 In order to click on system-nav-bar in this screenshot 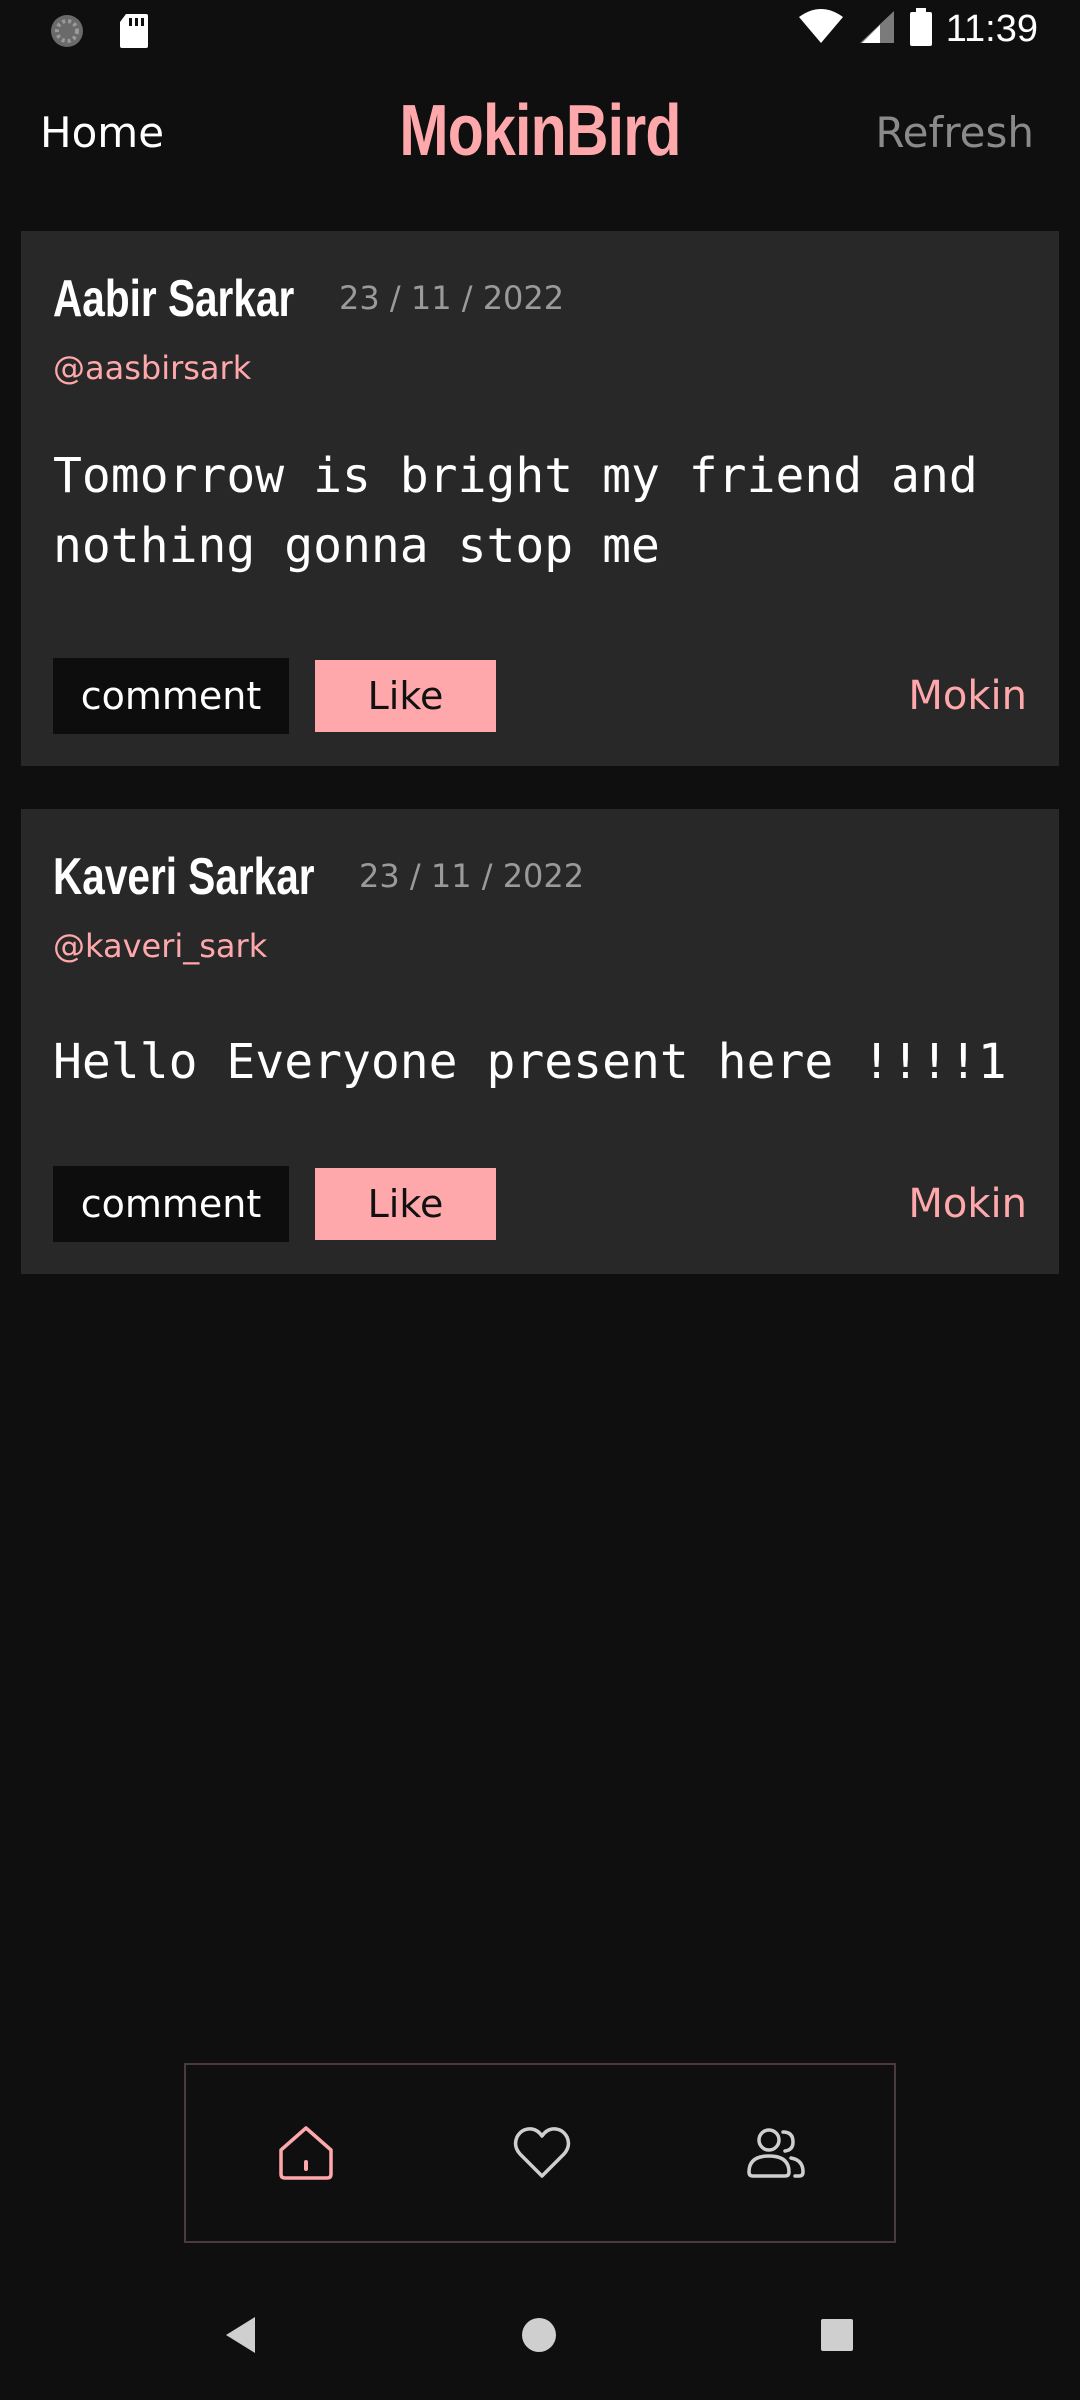, I will do `click(540, 2335)`.